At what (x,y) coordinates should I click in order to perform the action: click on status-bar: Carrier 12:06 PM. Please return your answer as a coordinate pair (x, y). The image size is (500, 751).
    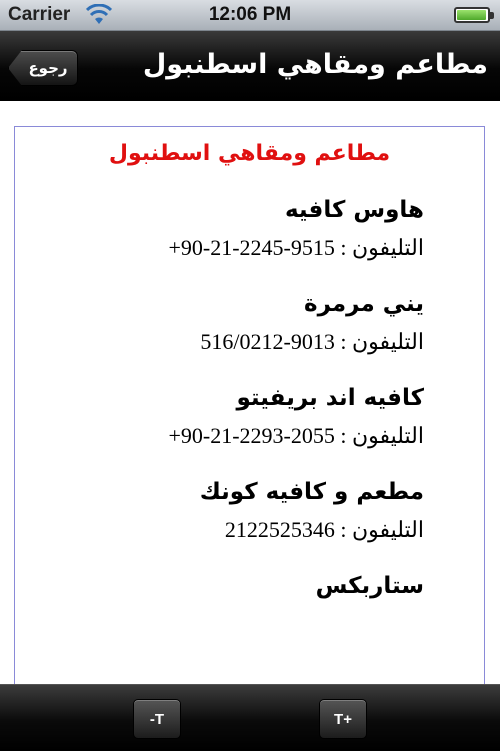
    Looking at the image, I should click on (250, 15).